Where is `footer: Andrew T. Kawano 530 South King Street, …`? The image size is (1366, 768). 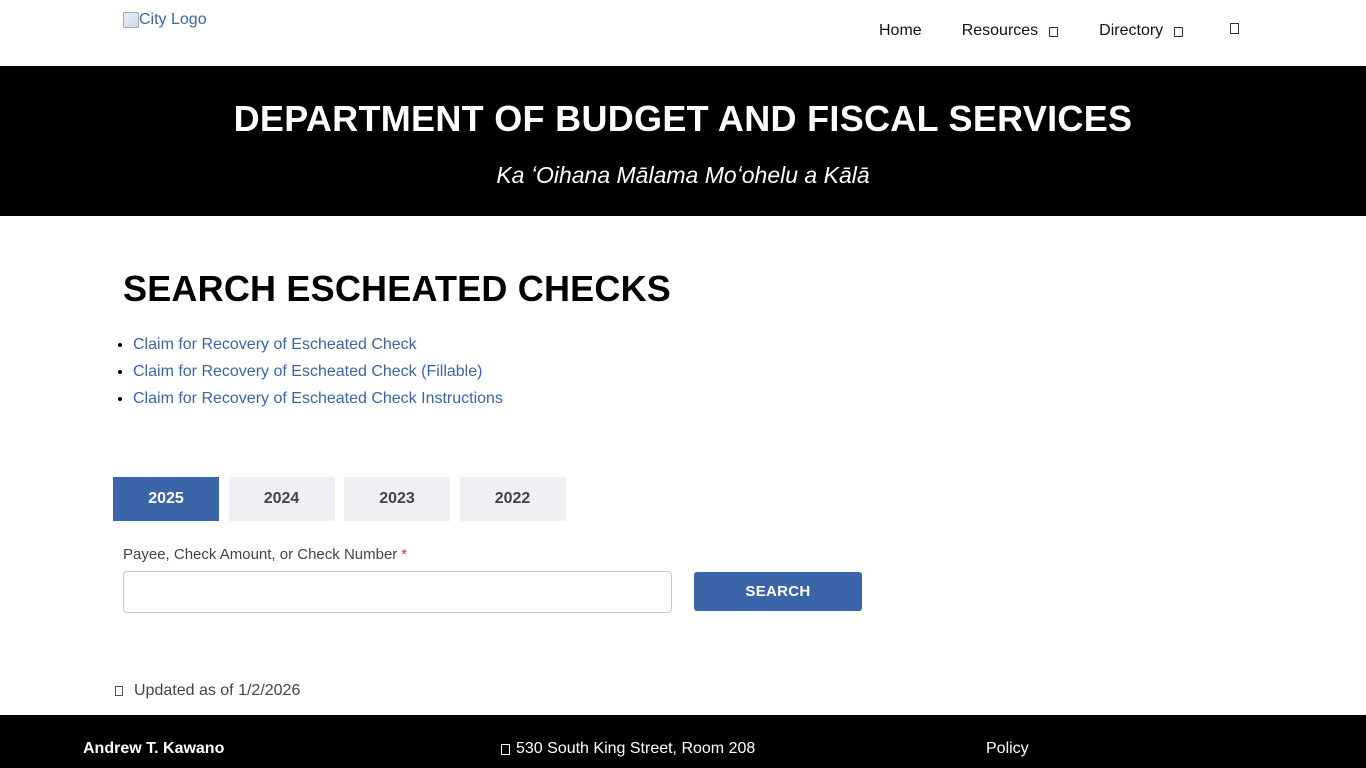 footer: Andrew T. Kawano 530 South King Street, … is located at coordinates (683, 741).